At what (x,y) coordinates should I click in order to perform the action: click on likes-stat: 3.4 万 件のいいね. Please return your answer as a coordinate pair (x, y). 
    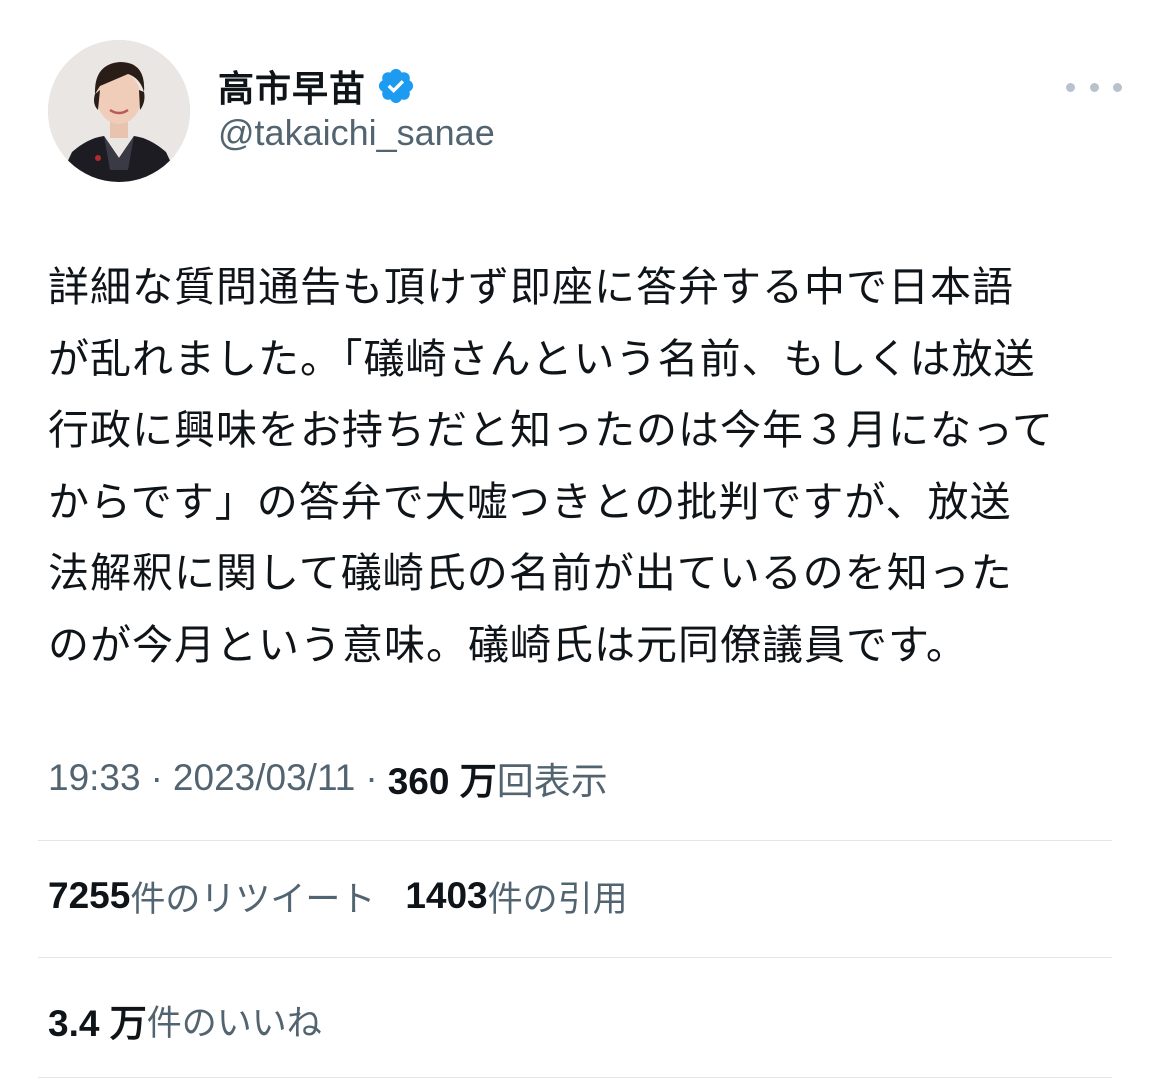
    Looking at the image, I should click on (185, 1020).